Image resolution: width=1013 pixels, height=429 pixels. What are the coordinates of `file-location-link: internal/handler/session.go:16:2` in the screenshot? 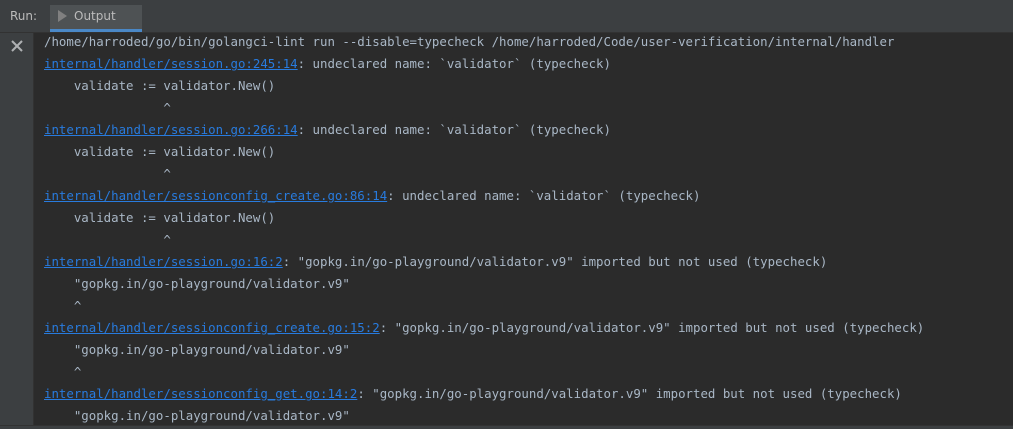 It's located at (163, 261).